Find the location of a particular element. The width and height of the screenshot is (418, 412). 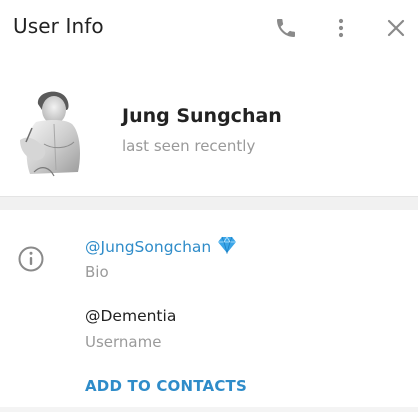

panel-header: User Info is located at coordinates (209, 28).